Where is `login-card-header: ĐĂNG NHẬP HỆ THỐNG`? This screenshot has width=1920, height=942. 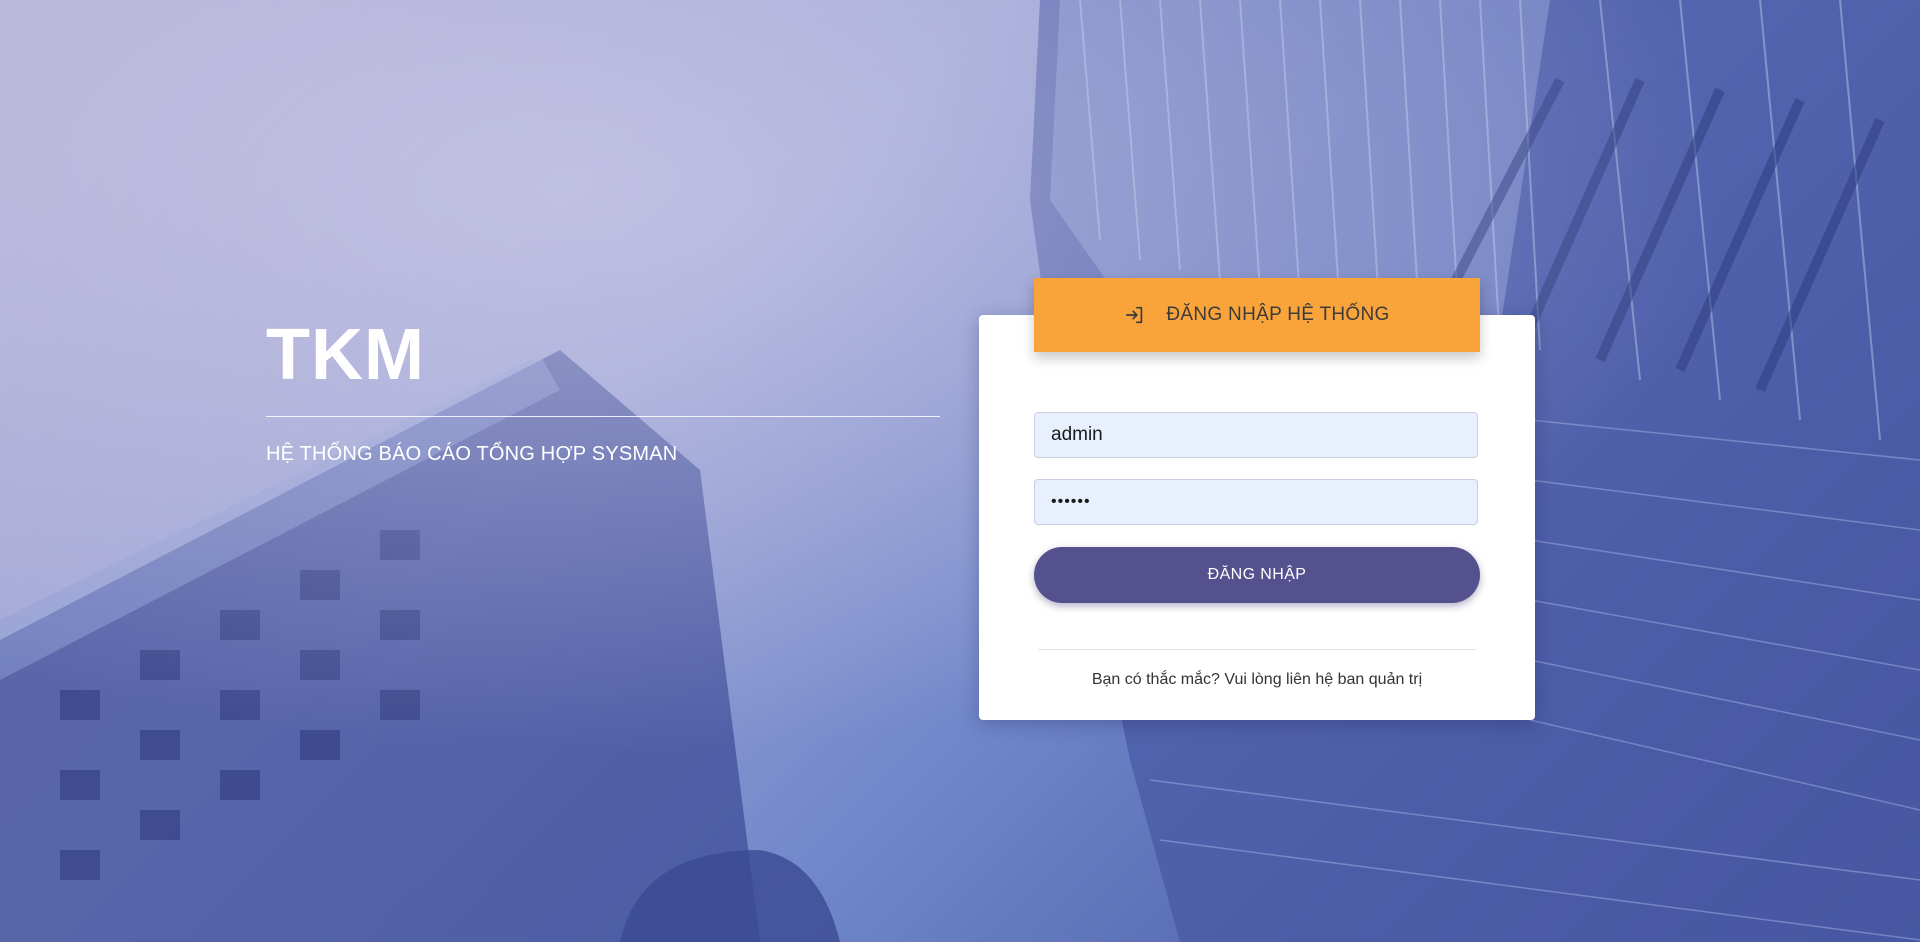 login-card-header: ĐĂNG NHẬP HỆ THỐNG is located at coordinates (1257, 315).